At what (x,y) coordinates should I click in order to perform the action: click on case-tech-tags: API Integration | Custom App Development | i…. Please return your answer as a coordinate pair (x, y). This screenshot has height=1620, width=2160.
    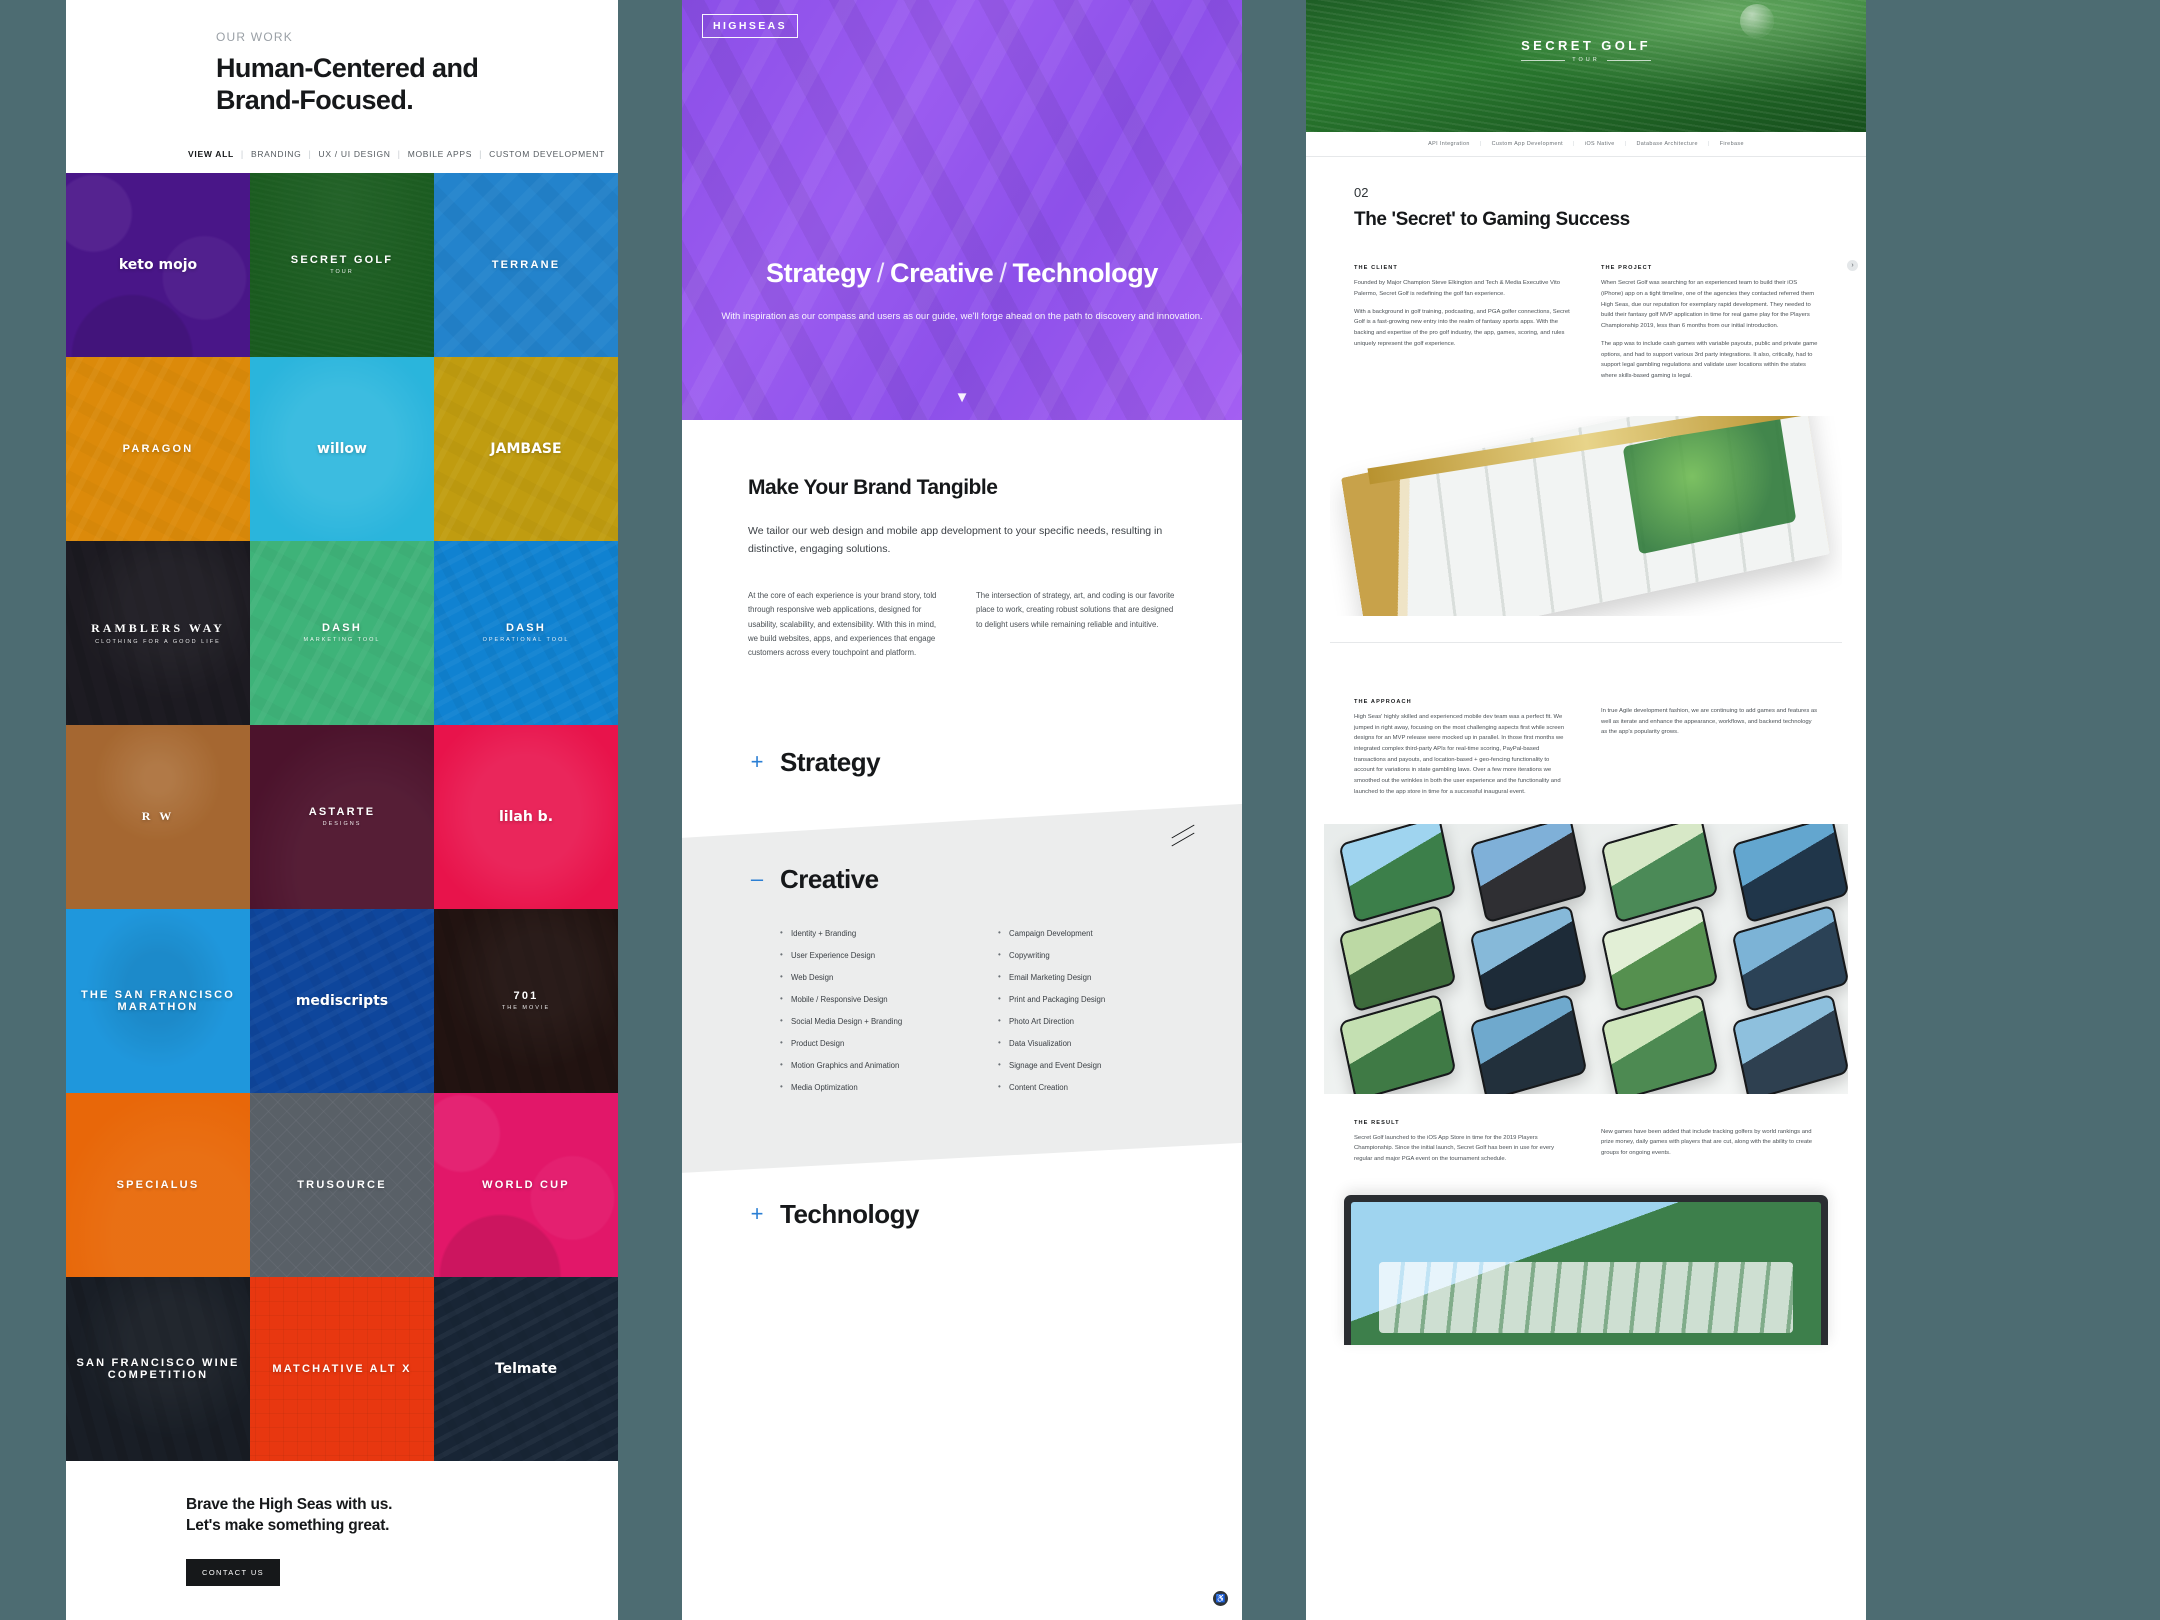
    Looking at the image, I should click on (1586, 144).